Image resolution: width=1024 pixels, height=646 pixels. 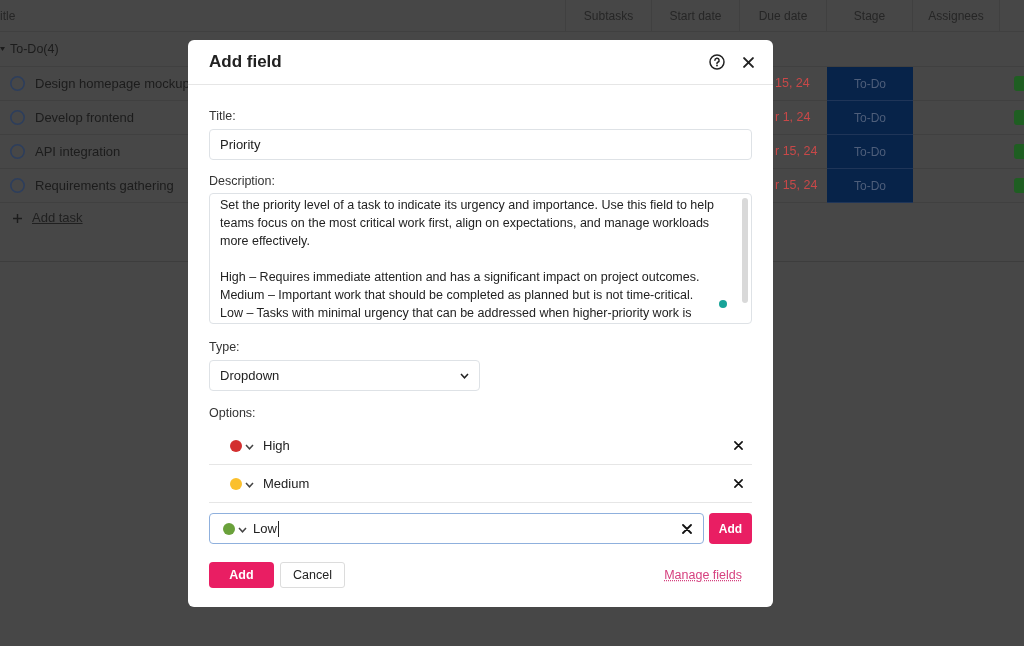 I want to click on option-input: Low, so click(x=456, y=528).